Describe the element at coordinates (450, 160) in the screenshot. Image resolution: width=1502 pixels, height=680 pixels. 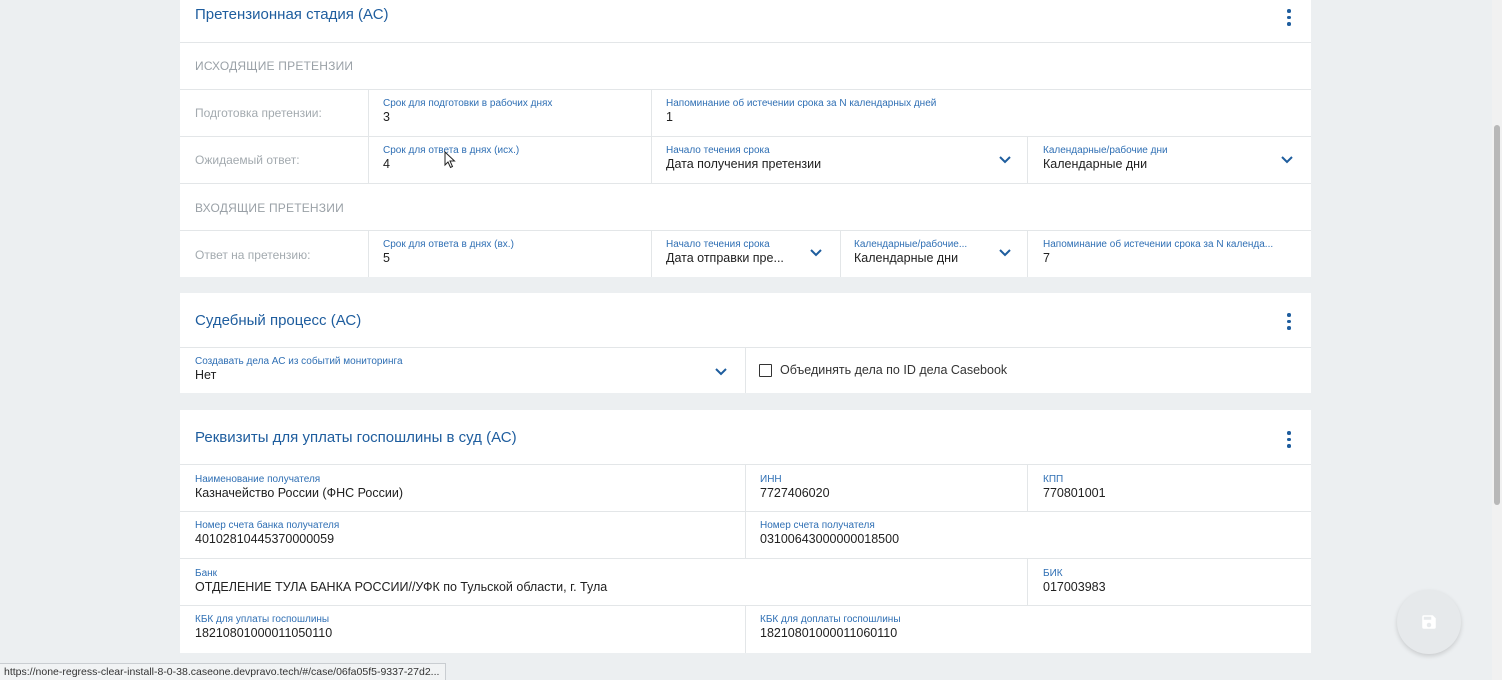
I see `mouse-cursor-icon` at that location.